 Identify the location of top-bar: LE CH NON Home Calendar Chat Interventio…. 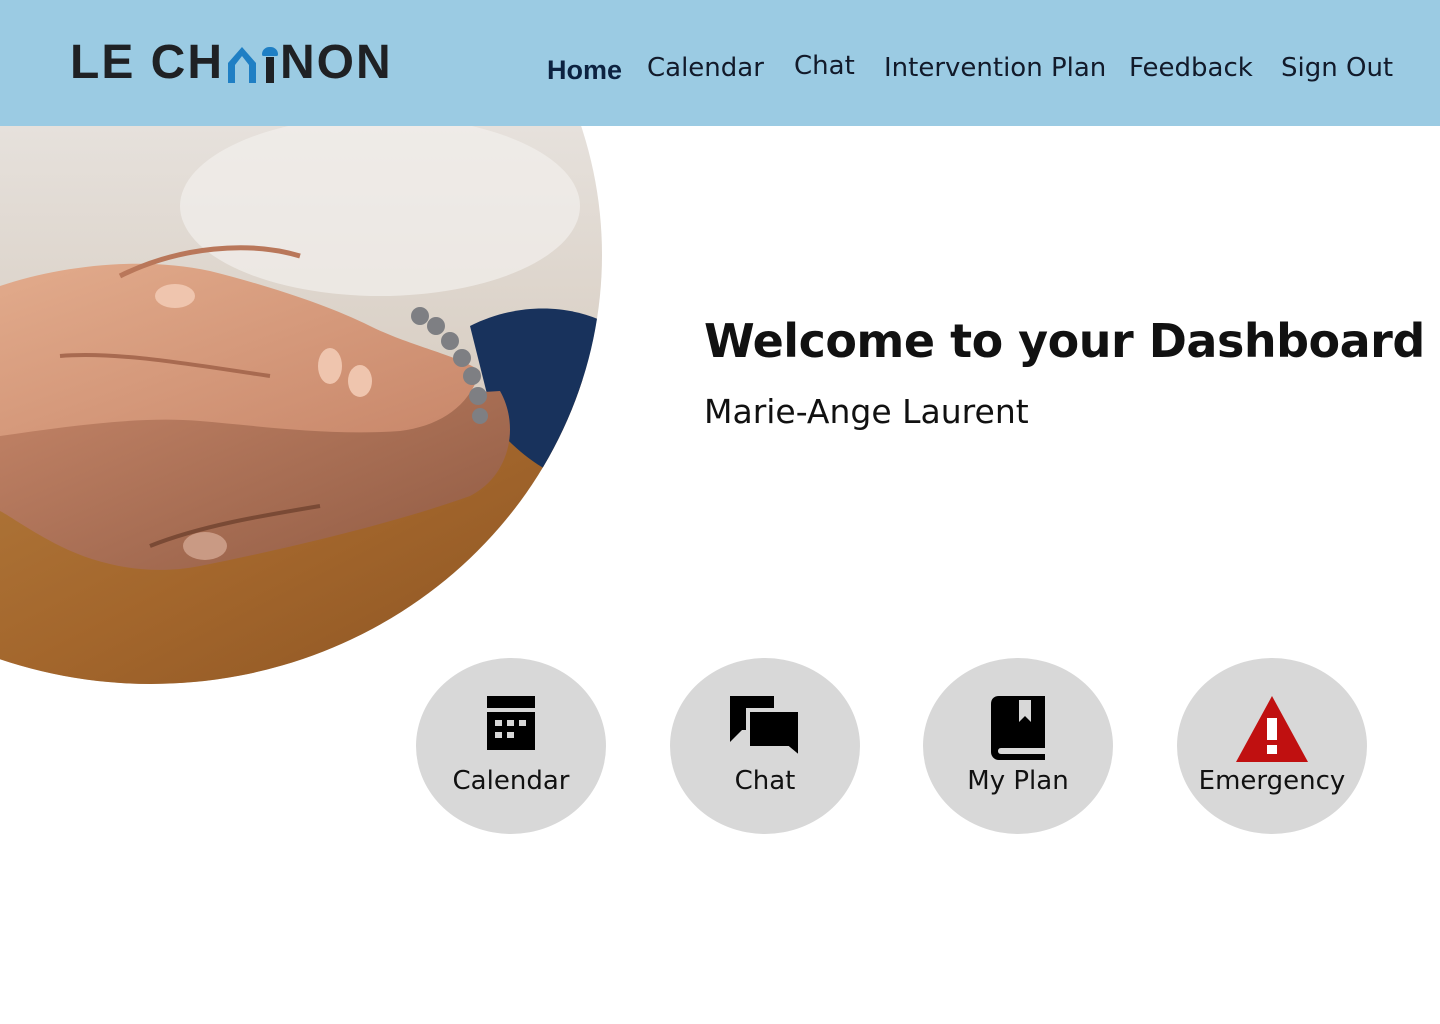
(720, 63).